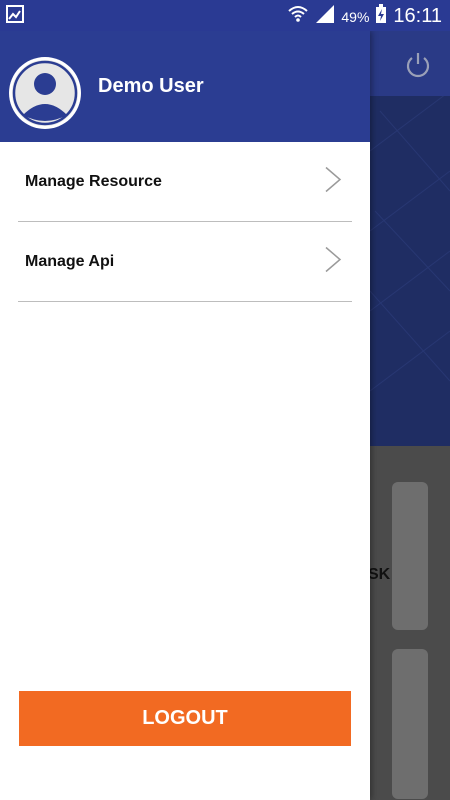 Image resolution: width=450 pixels, height=800 pixels. I want to click on background-card-text: SK, so click(379, 574).